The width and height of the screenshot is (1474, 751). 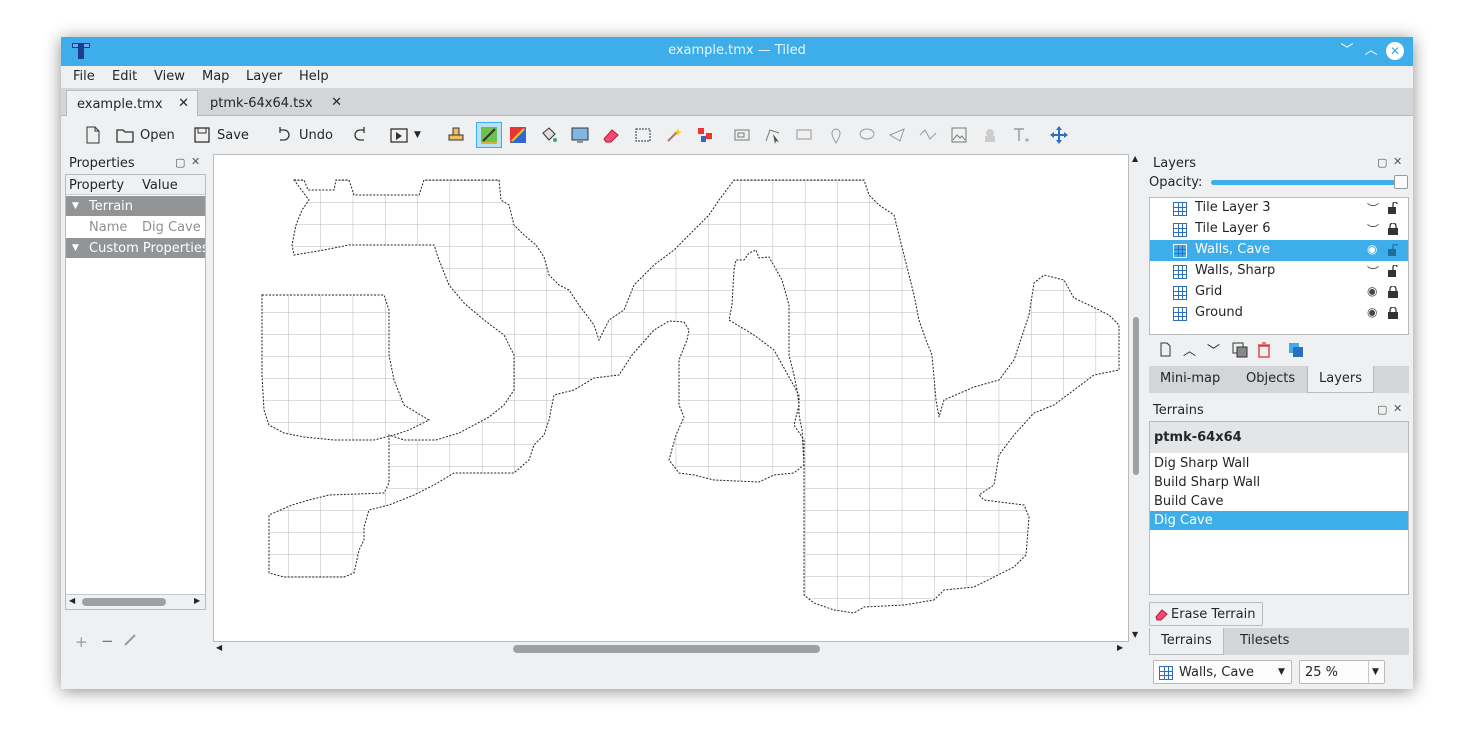 What do you see at coordinates (674, 135) in the screenshot?
I see `magic-wand-tool` at bounding box center [674, 135].